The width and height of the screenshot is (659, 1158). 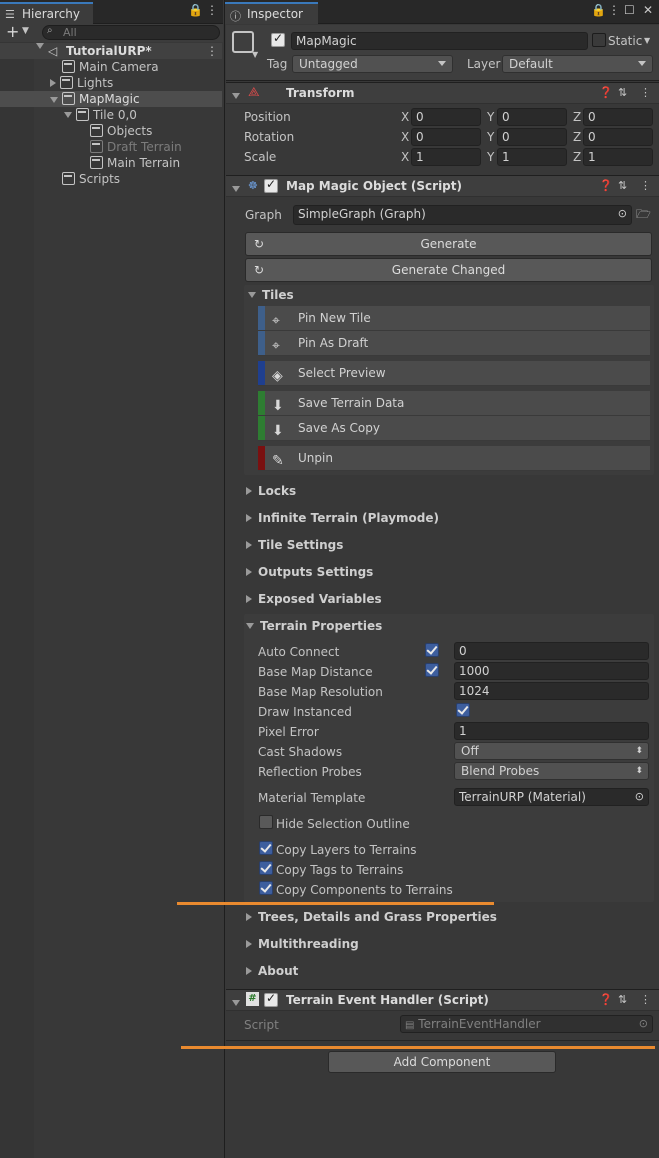 What do you see at coordinates (551, 771) in the screenshot?
I see `reflection-probes-dropdown: Blend Probes ⬍` at bounding box center [551, 771].